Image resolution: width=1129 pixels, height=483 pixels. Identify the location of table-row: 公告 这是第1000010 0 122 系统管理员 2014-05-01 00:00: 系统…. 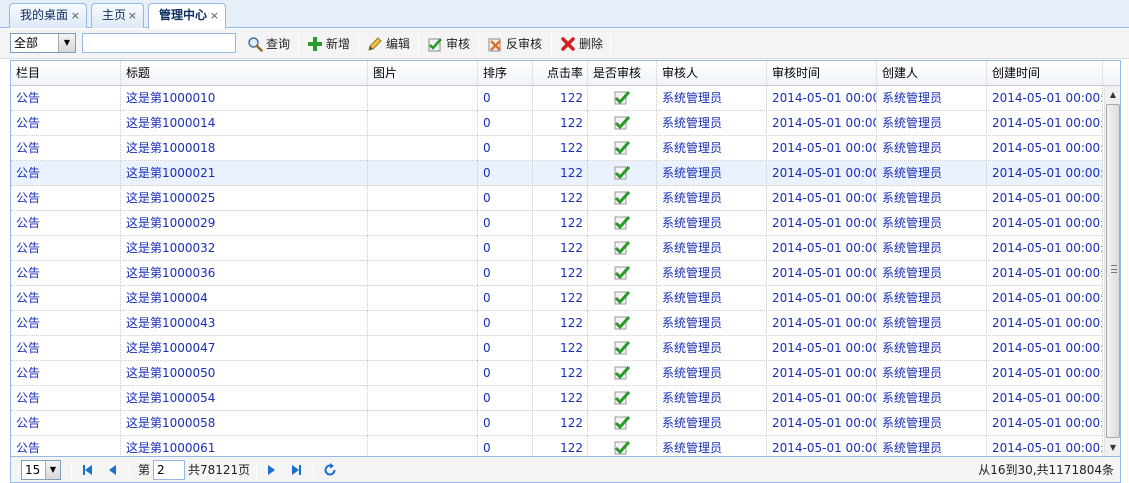
(557, 98).